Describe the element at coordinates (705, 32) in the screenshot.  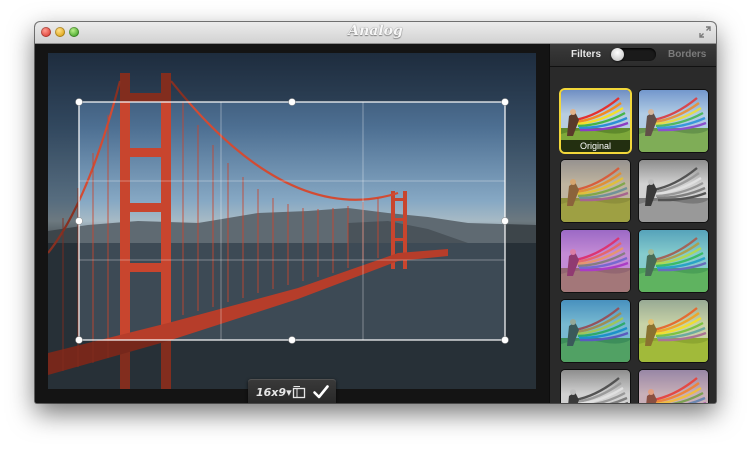
I see `fullscreen-icon` at that location.